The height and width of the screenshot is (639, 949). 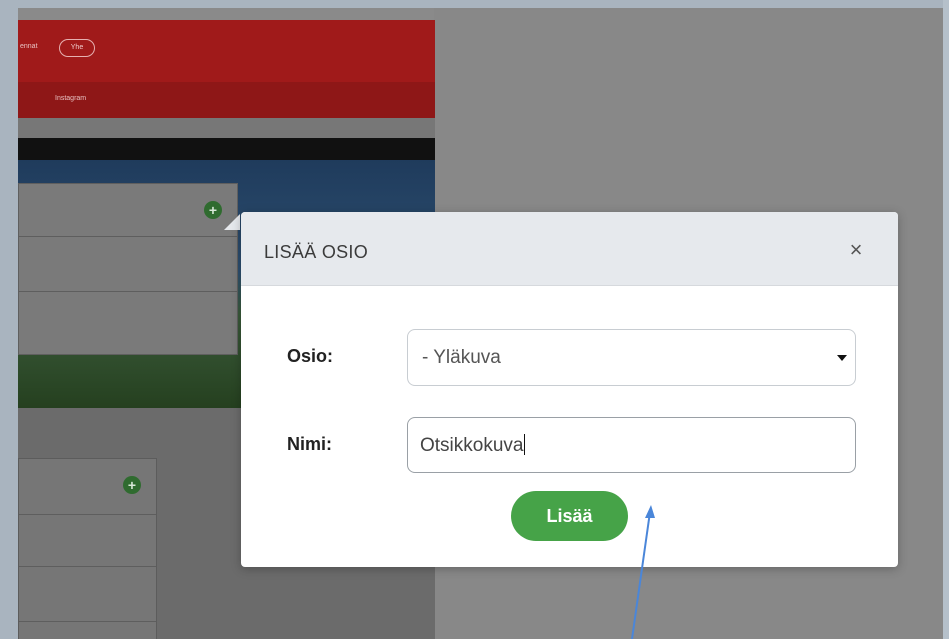 What do you see at coordinates (650, 511) in the screenshot?
I see `arrow-head-icon` at bounding box center [650, 511].